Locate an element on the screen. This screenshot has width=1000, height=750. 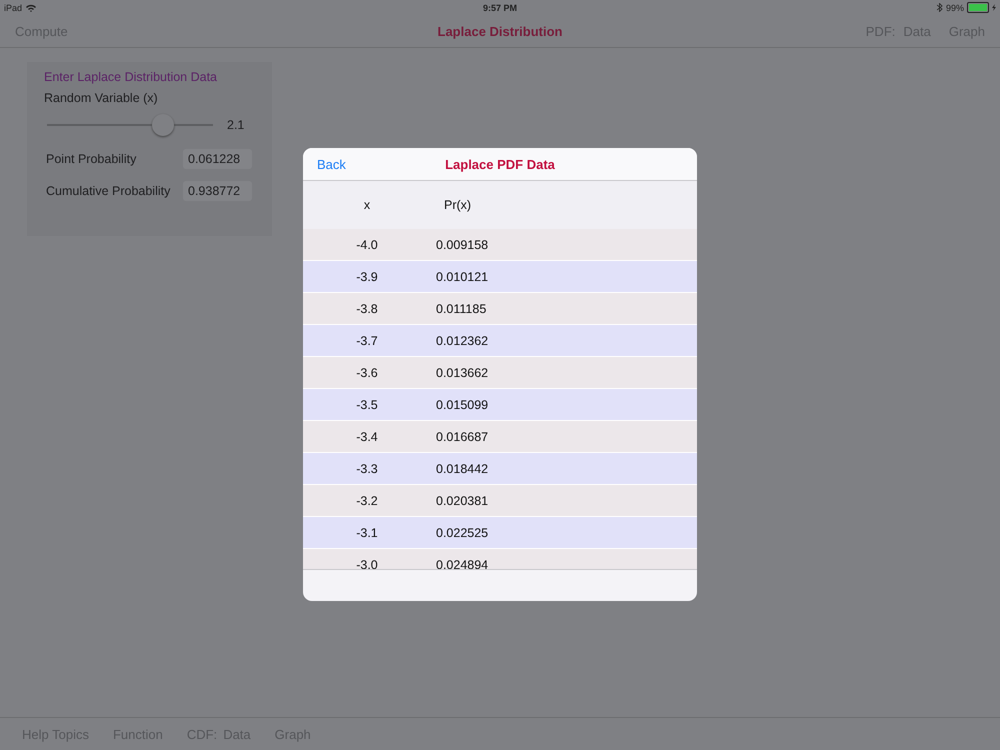
wifi-icon is located at coordinates (31, 8).